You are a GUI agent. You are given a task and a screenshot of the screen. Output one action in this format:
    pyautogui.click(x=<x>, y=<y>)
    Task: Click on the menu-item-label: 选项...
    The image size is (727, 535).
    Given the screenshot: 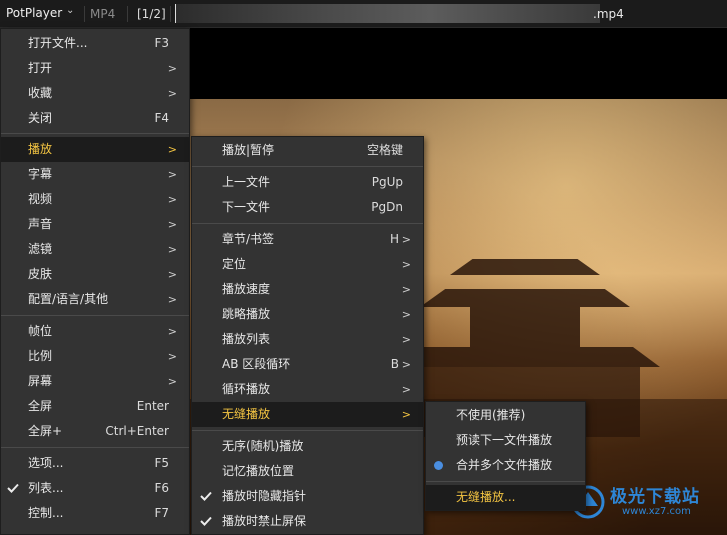 What is the action you would take?
    pyautogui.click(x=46, y=463)
    